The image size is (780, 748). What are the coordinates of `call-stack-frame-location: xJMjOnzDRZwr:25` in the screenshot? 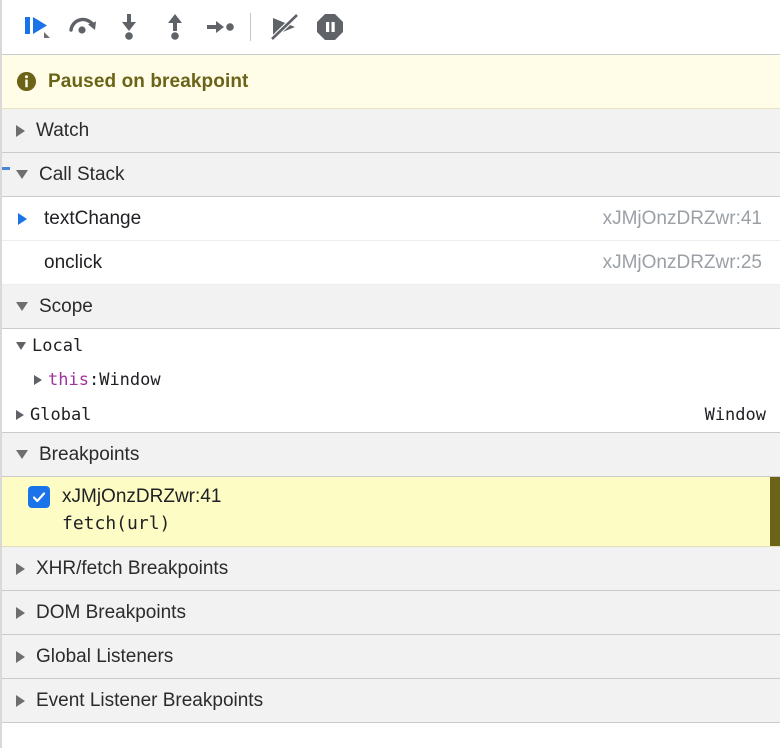 It's located at (682, 262).